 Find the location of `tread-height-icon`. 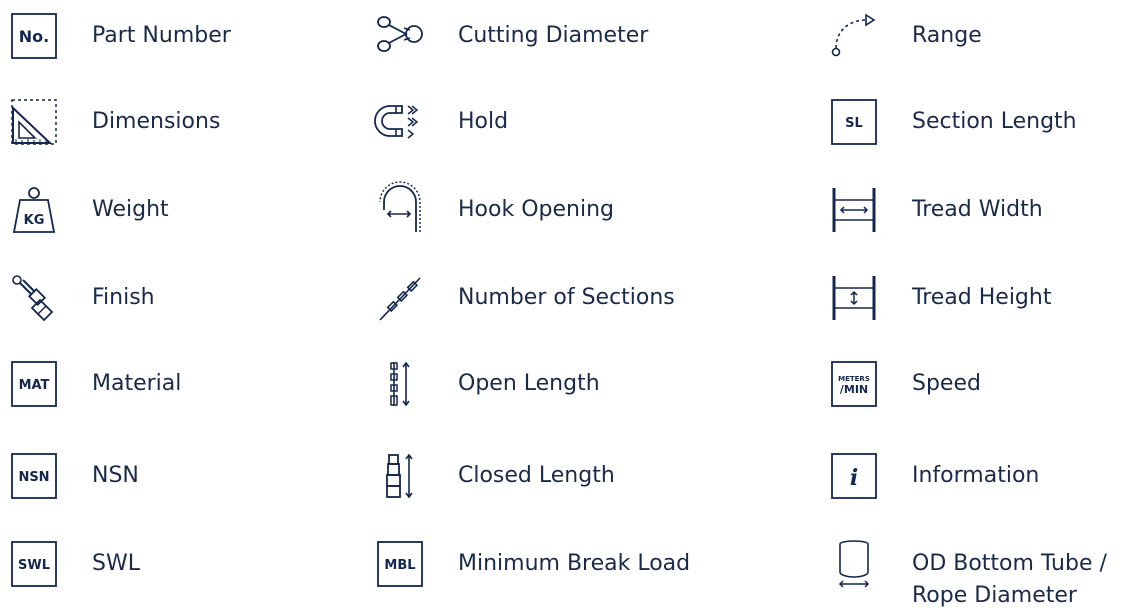

tread-height-icon is located at coordinates (854, 298).